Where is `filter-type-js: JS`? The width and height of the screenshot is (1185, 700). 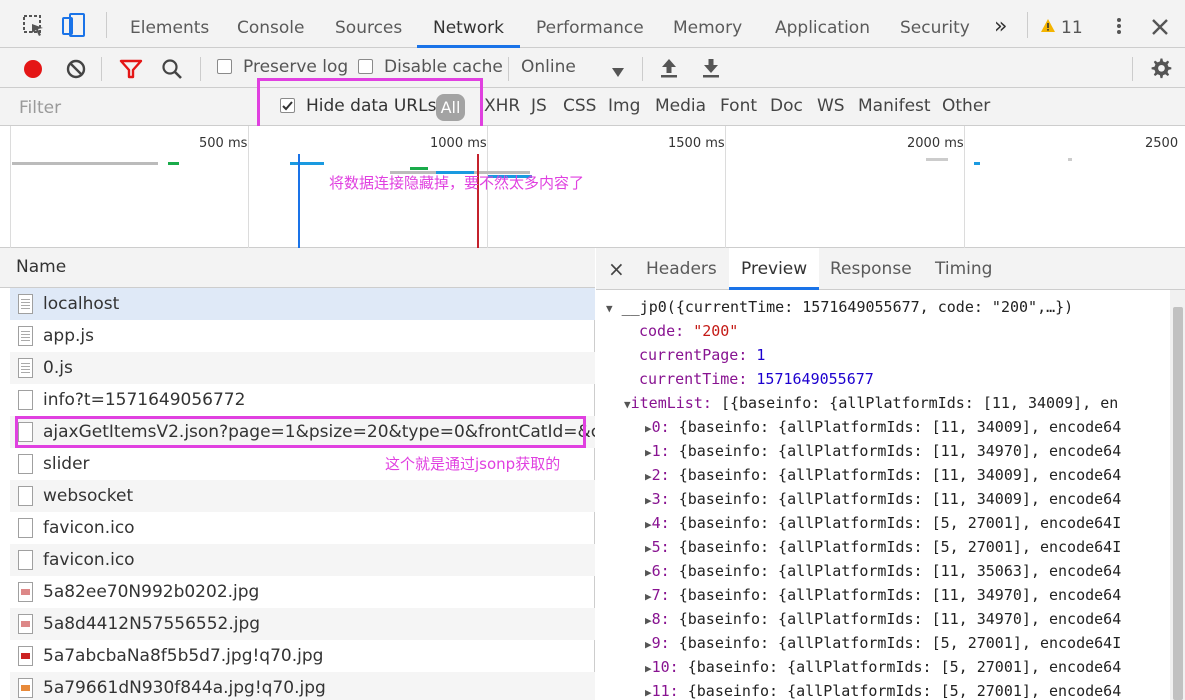
filter-type-js: JS is located at coordinates (539, 106).